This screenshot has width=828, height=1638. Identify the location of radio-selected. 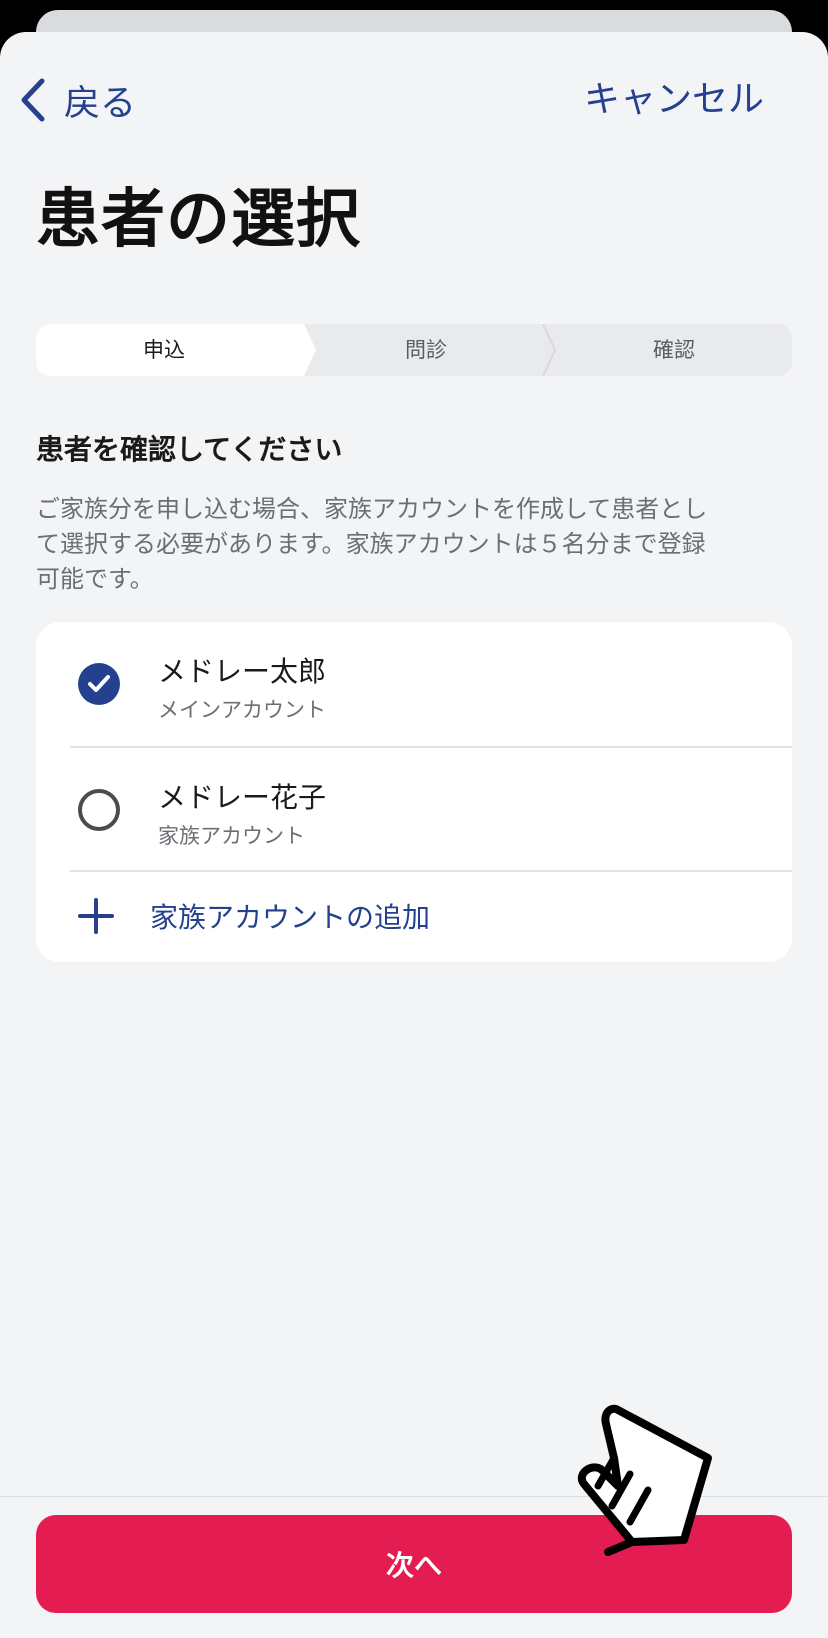
(99, 684).